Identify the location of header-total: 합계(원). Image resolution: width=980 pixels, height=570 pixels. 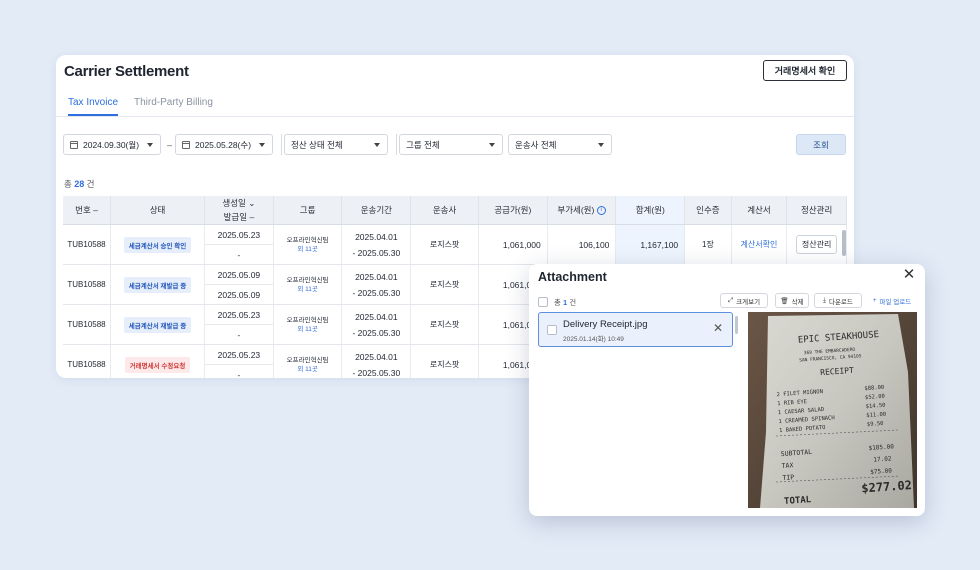
(650, 210).